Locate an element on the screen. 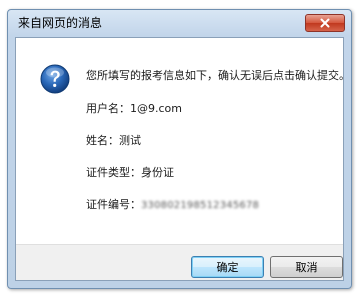 The width and height of the screenshot is (362, 301). close-icon is located at coordinates (325, 23).